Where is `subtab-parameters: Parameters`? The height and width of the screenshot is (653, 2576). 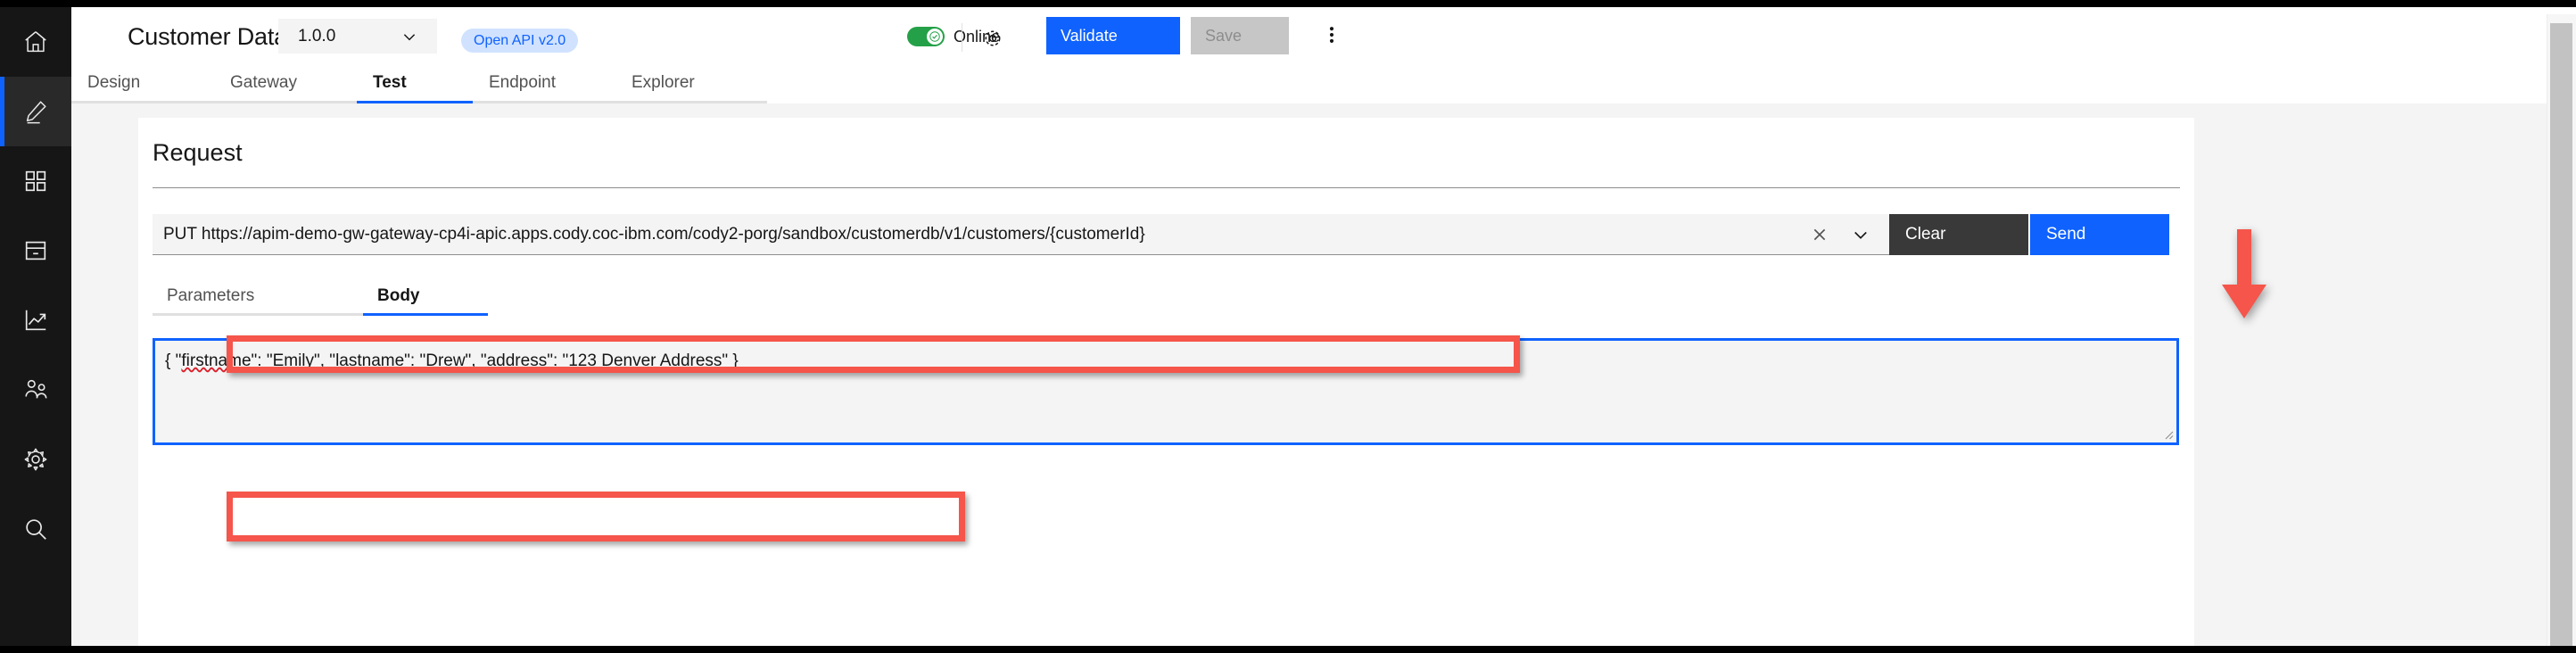 subtab-parameters: Parameters is located at coordinates (258, 297).